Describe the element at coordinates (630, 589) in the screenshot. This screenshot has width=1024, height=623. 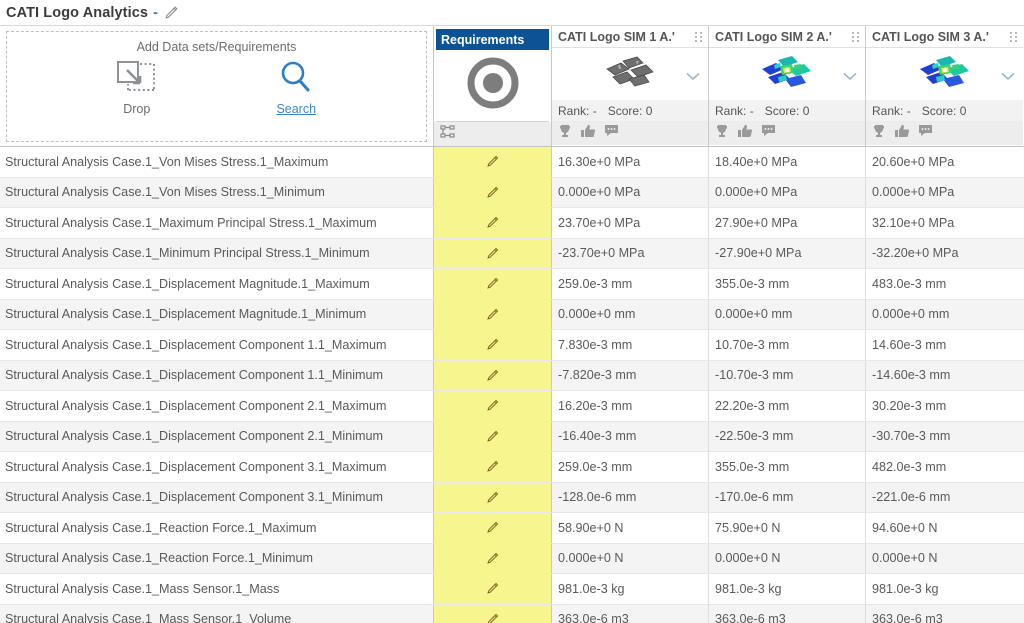
I see `value-cell-sim-1: 981.0e-3 kg` at that location.